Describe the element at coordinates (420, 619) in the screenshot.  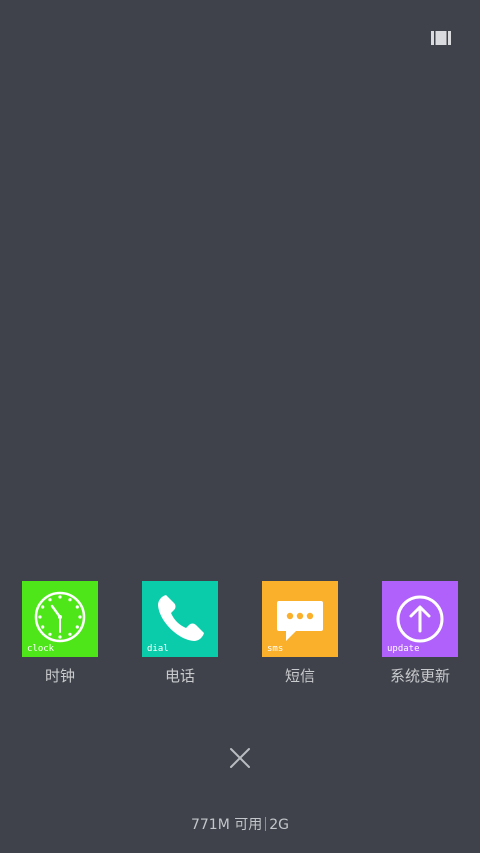
I see `app-tile-update: update` at that location.